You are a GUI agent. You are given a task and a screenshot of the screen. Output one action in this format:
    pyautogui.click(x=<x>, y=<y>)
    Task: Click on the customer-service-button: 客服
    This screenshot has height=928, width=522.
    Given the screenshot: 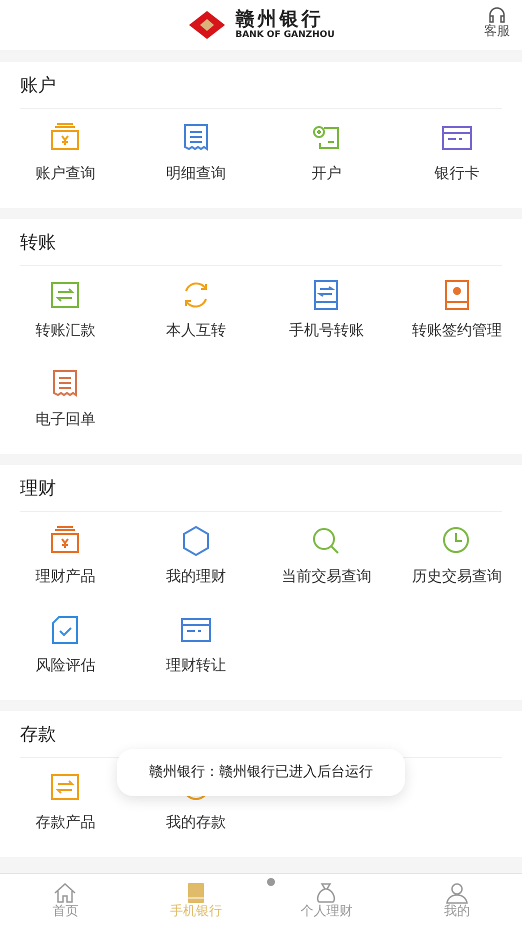 What is the action you would take?
    pyautogui.click(x=497, y=23)
    